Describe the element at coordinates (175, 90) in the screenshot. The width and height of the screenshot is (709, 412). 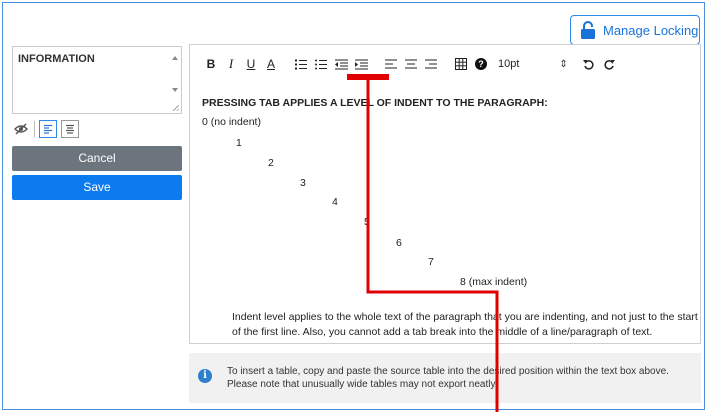
I see `scroll-down-icon` at that location.